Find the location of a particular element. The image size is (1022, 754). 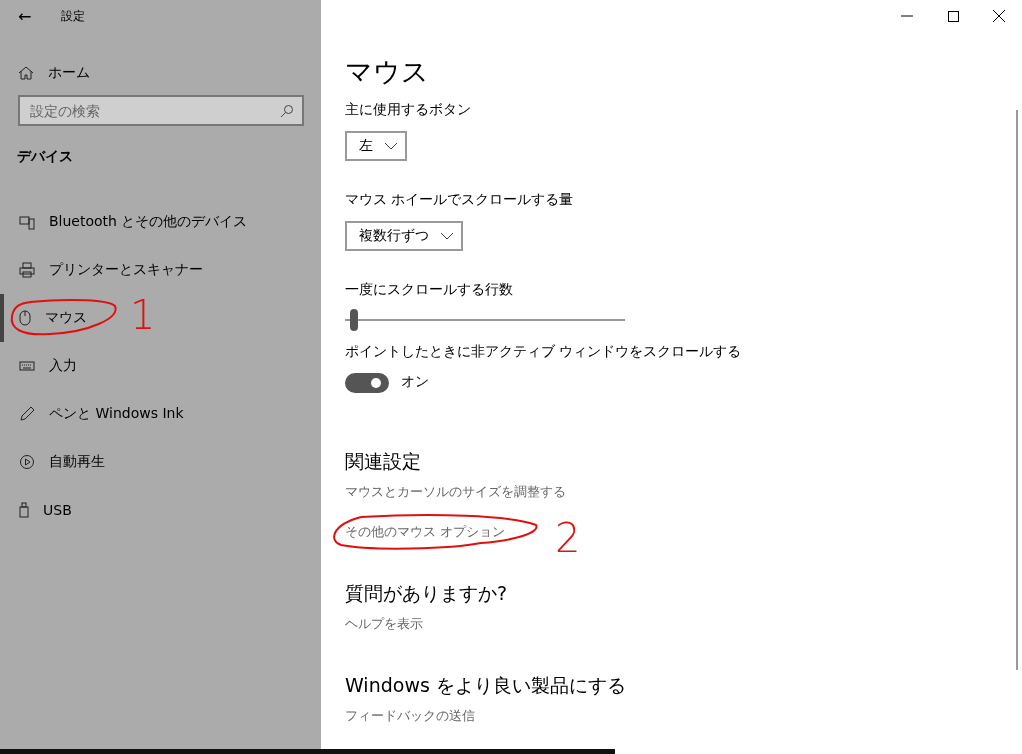

scroll-bar is located at coordinates (1017, 390).